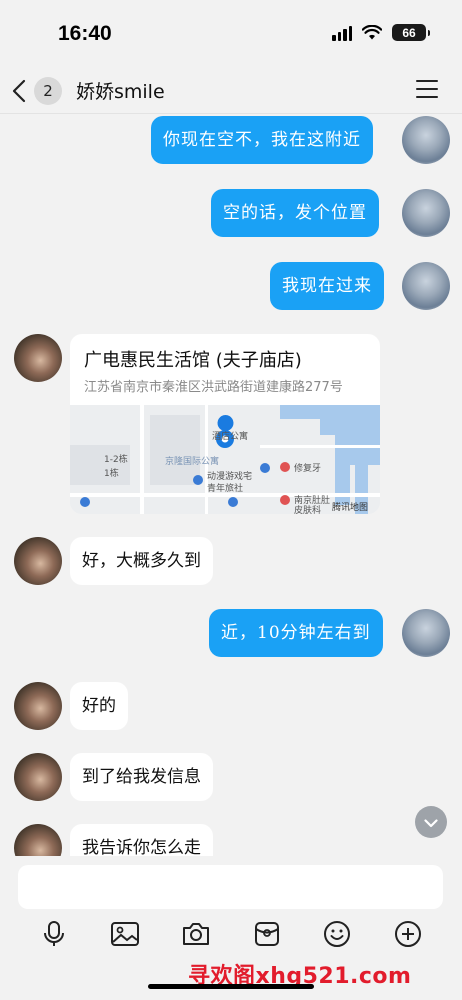 This screenshot has width=462, height=1000. What do you see at coordinates (19, 91) in the screenshot?
I see `chevron-left-icon` at bounding box center [19, 91].